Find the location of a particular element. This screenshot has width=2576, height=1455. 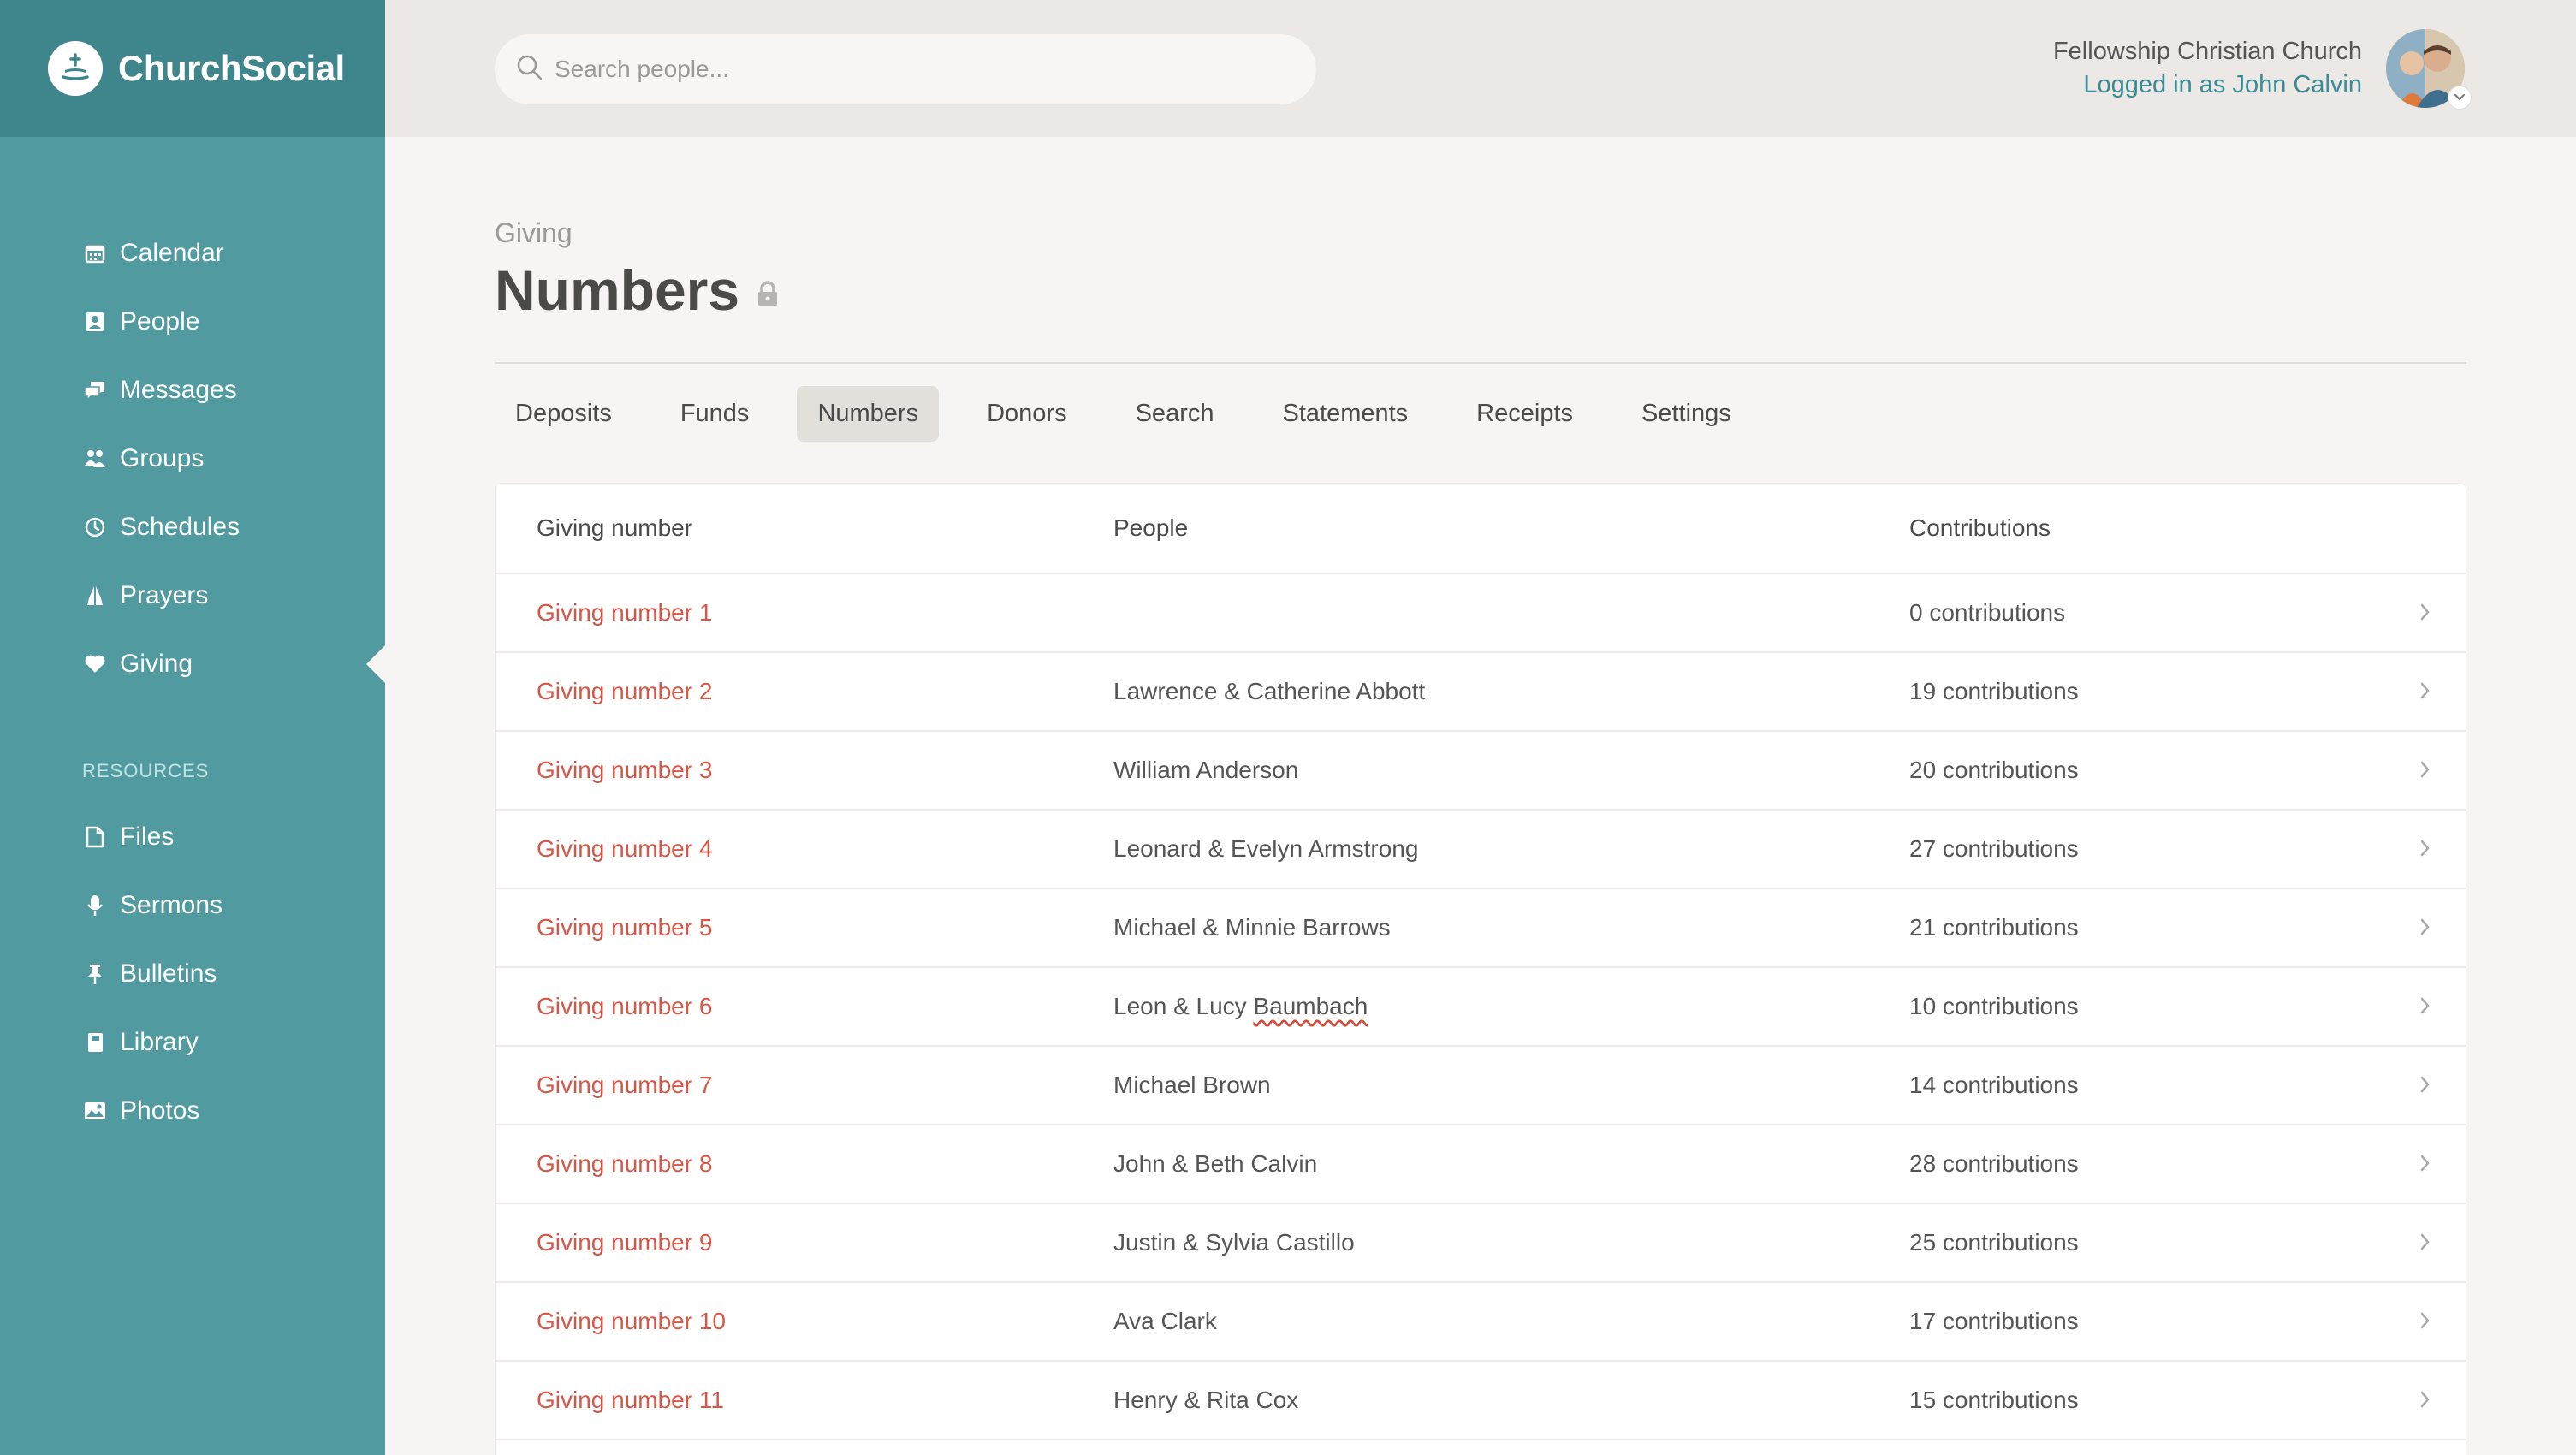

logged-in-user: Logged in as John Calvin is located at coordinates (2207, 85).